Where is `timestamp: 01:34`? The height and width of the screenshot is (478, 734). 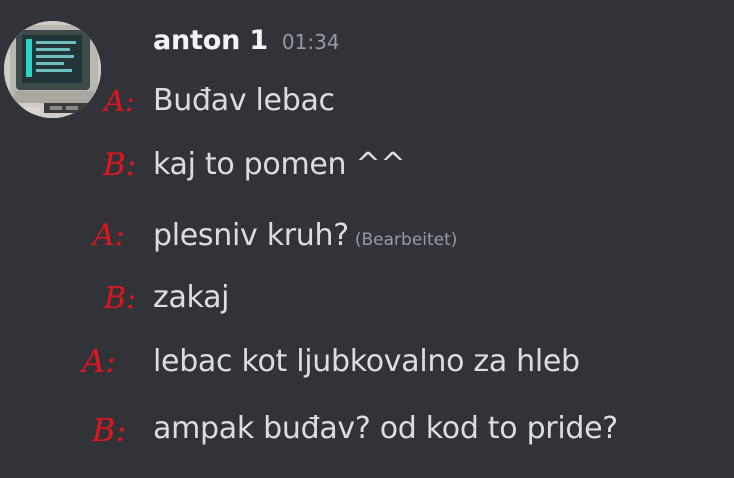 timestamp: 01:34 is located at coordinates (311, 42).